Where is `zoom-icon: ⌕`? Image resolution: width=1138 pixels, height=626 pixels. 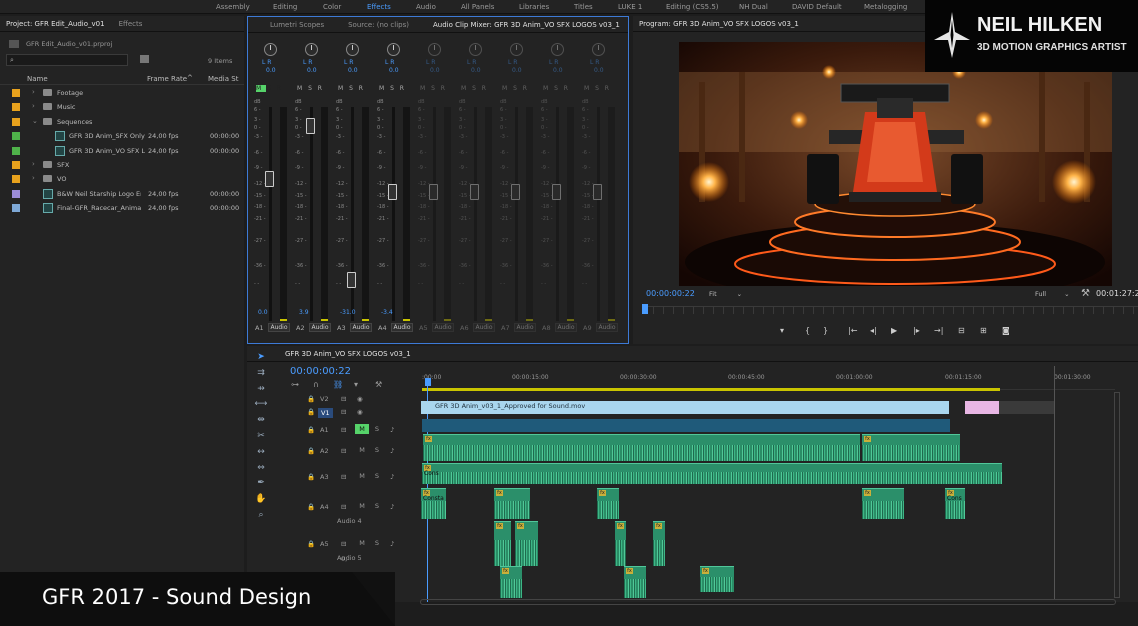
zoom-icon: ⌕ is located at coordinates (261, 516).